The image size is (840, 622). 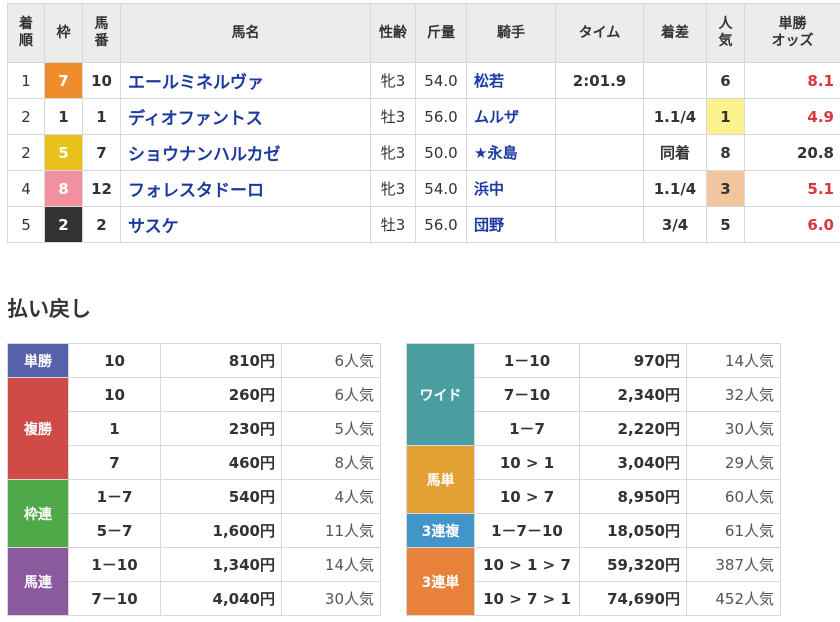 I want to click on payout-combination: 7－10, so click(x=527, y=394).